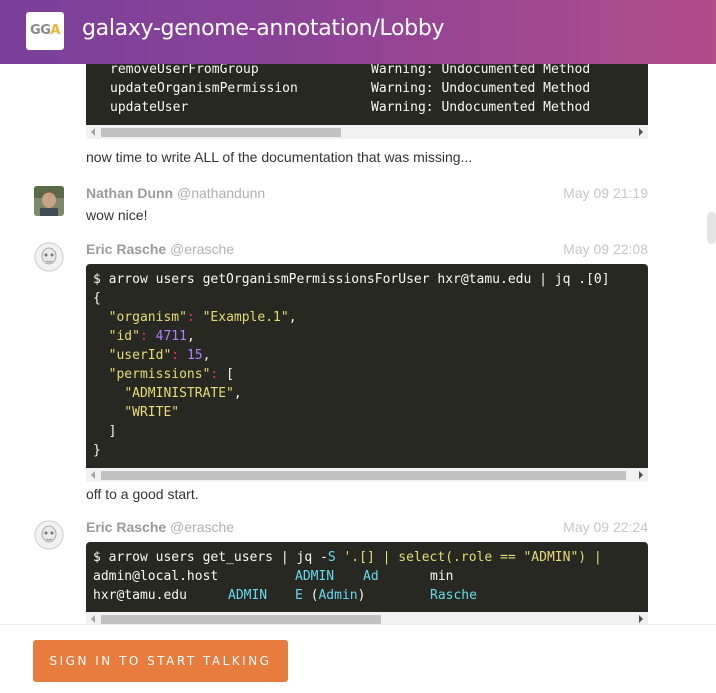  Describe the element at coordinates (194, 355) in the screenshot. I see `json-value: 15` at that location.